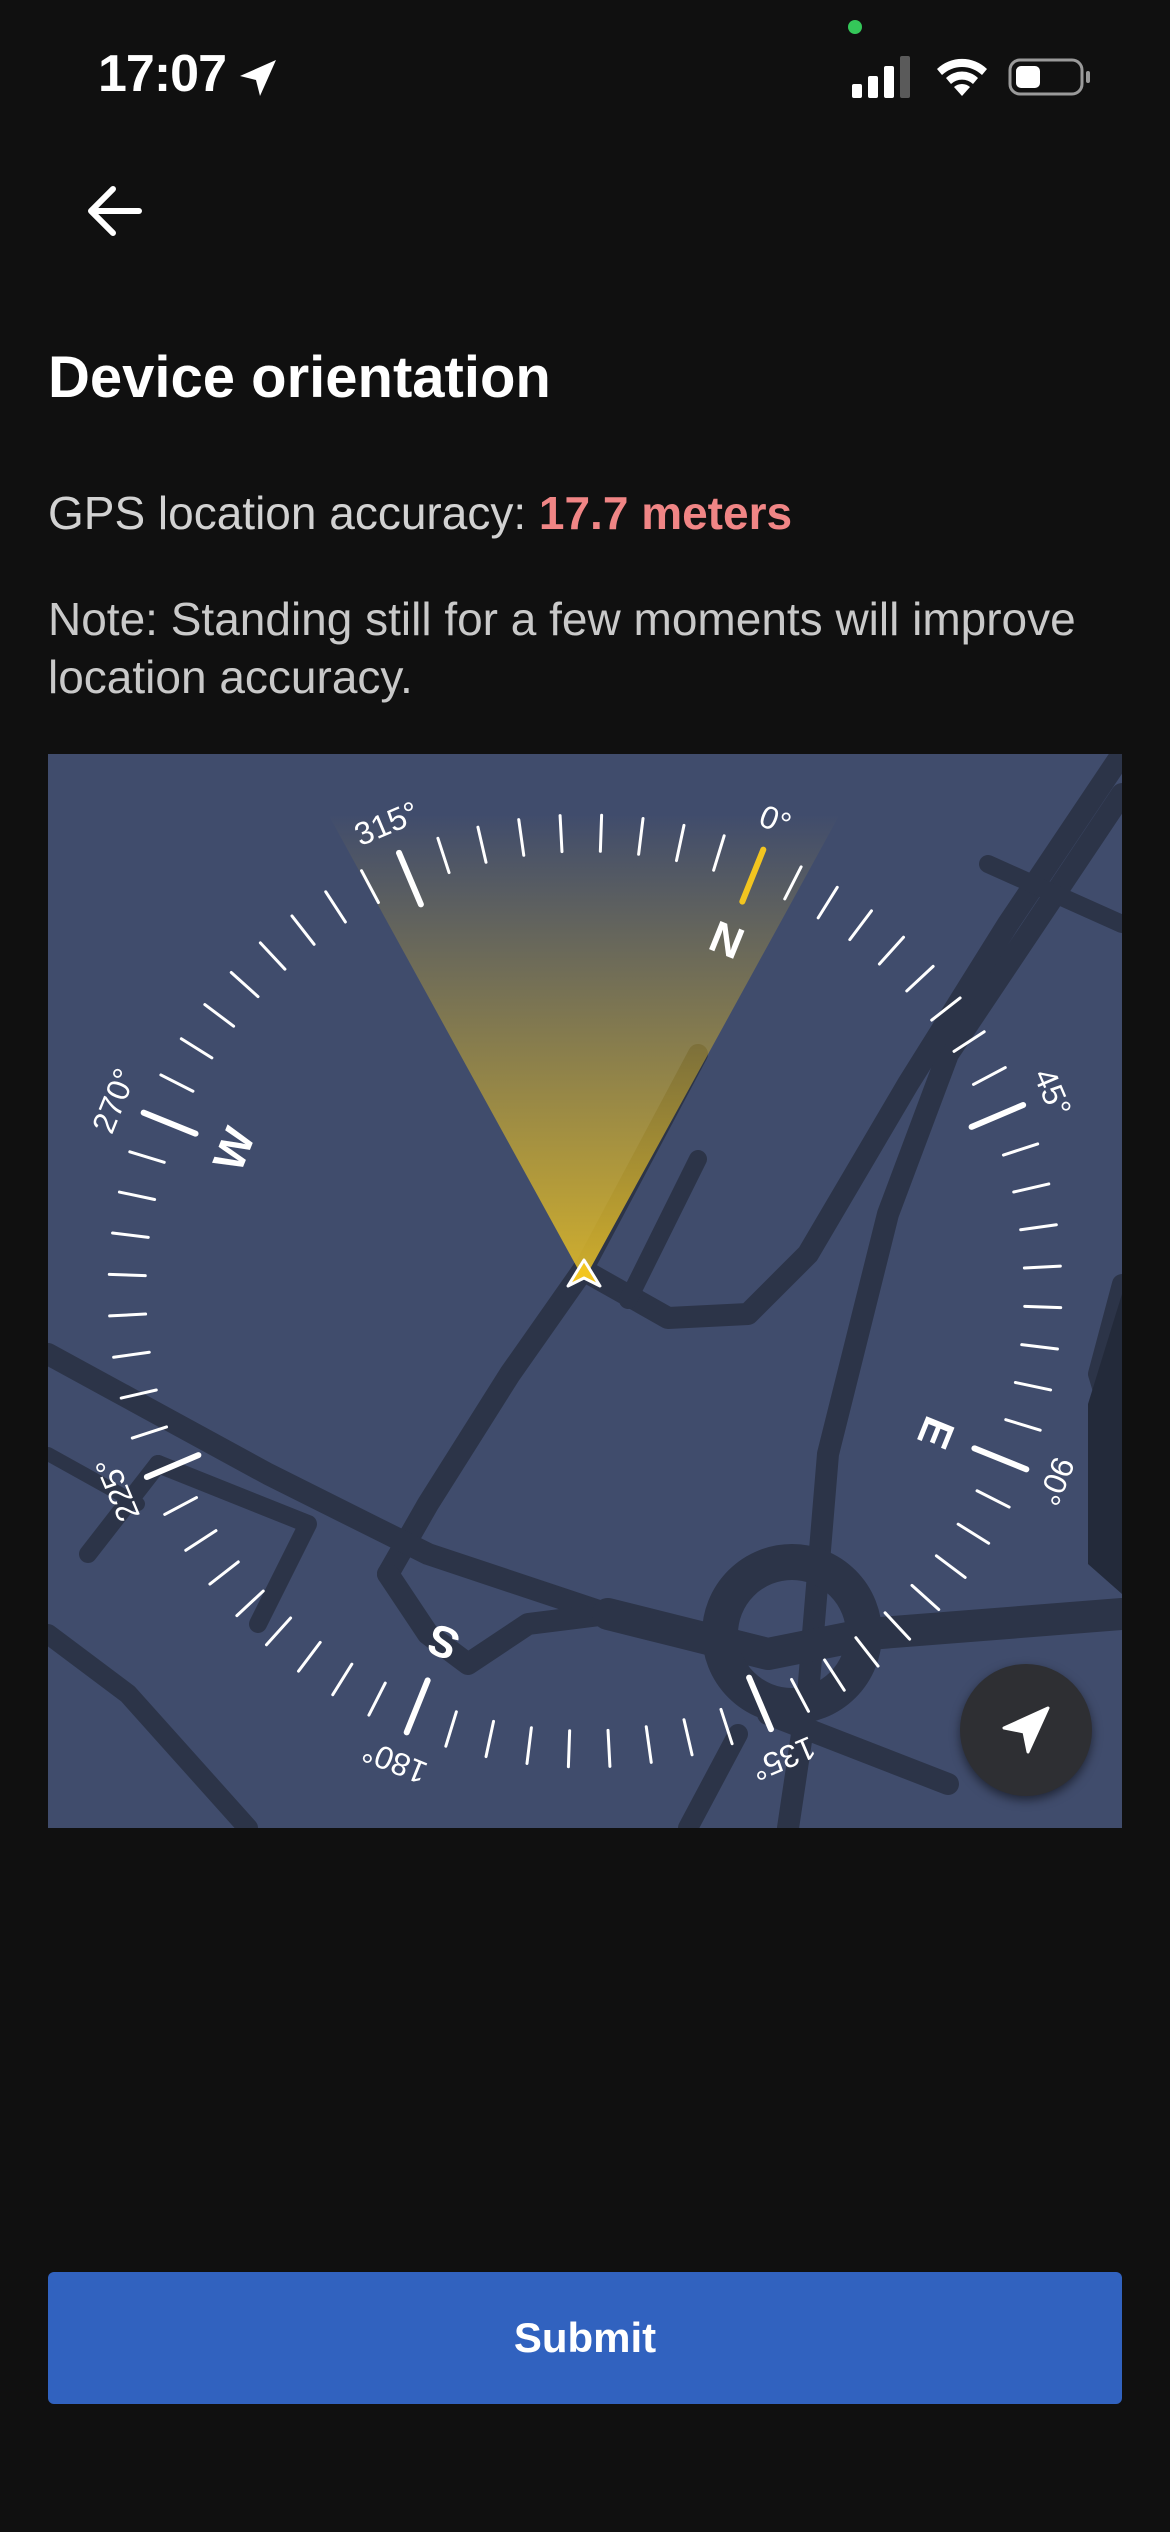  I want to click on compass-degree-label: 90°, so click(1056, 1481).